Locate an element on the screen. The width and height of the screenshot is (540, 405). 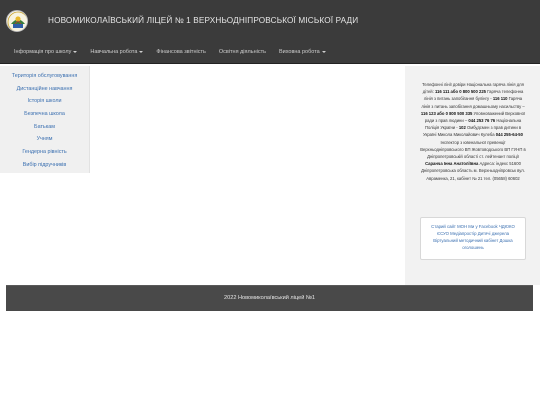
link-facebook: Ми у Facebook is located at coordinates (483, 226).